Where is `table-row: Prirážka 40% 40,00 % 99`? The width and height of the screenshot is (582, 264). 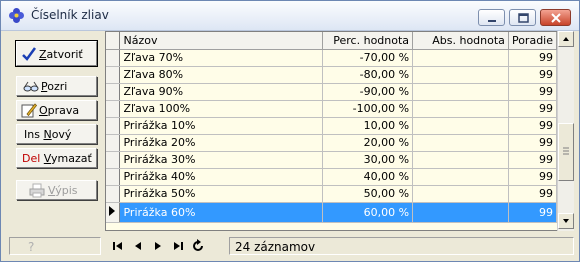
table-row: Prirážka 40% 40,00 % 99 is located at coordinates (331, 177).